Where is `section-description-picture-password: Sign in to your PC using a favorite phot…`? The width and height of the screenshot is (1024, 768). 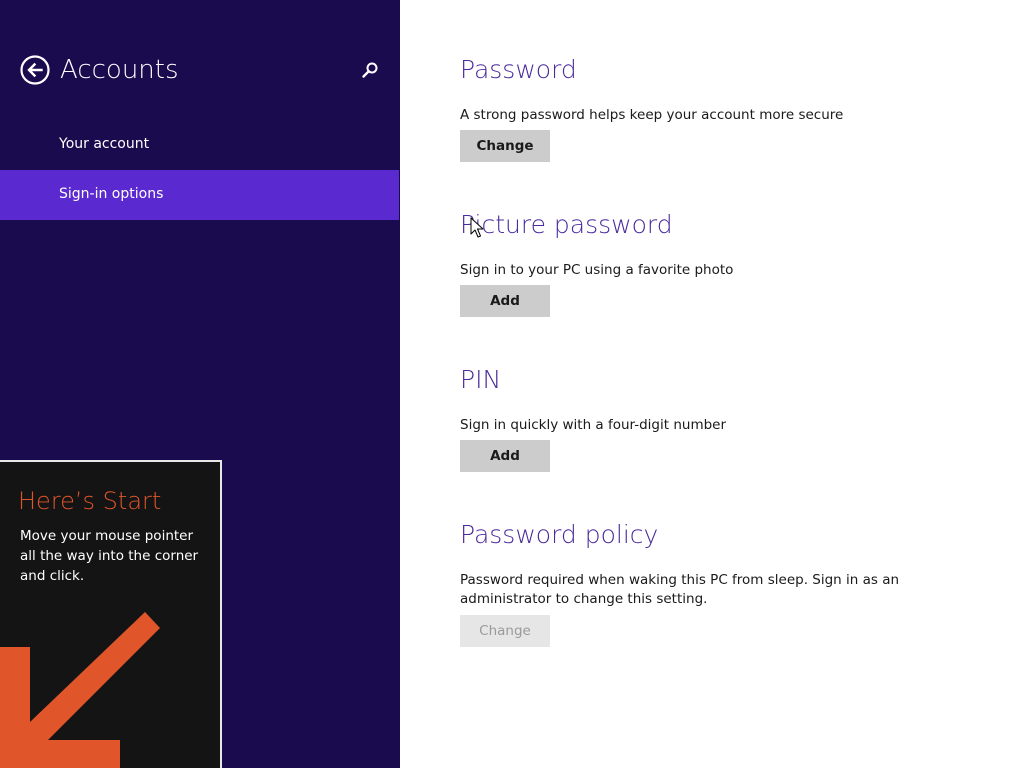
section-description-picture-password: Sign in to your PC using a favorite phot… is located at coordinates (597, 270).